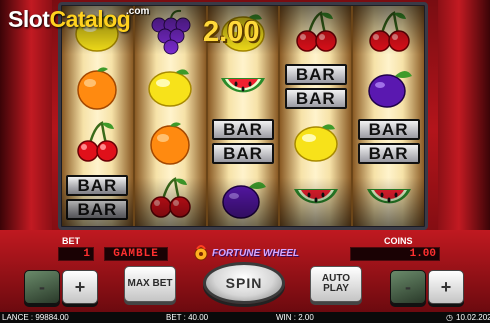 The height and width of the screenshot is (323, 490). What do you see at coordinates (136, 254) in the screenshot?
I see `gamble-button: GAMBLE` at bounding box center [136, 254].